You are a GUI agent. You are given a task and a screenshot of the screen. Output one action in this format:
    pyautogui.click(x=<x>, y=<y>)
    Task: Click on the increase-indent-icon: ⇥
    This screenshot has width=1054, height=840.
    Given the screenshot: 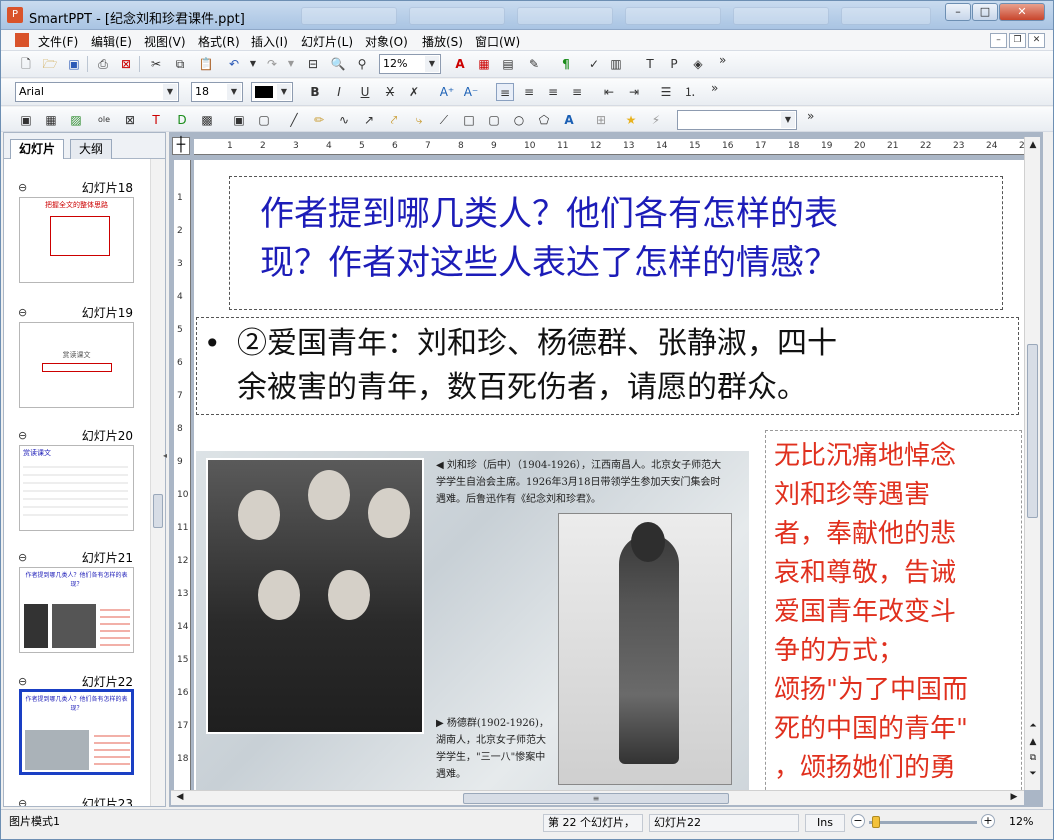 What is the action you would take?
    pyautogui.click(x=634, y=92)
    